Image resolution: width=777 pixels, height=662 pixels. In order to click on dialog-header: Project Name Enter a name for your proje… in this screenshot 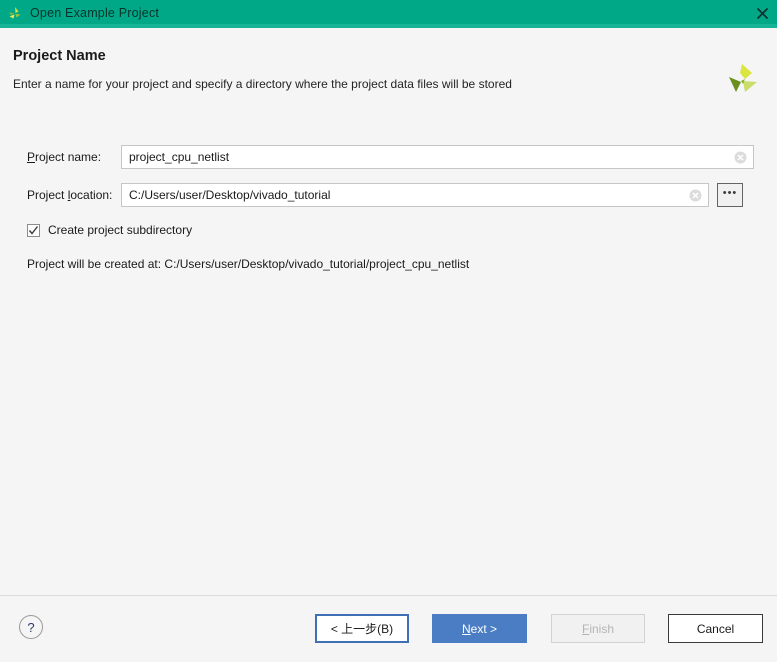, I will do `click(388, 64)`.